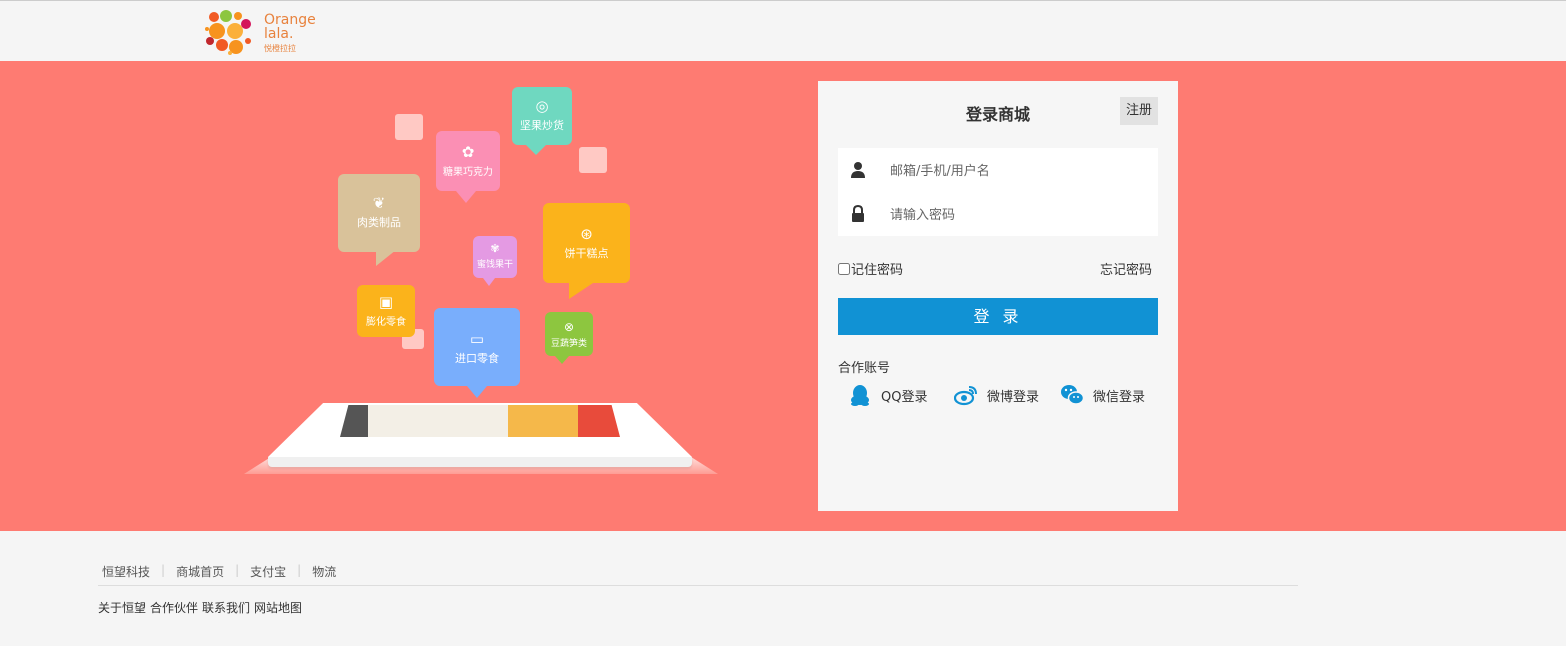  I want to click on weibo-login-label: 微博登录, so click(1013, 397).